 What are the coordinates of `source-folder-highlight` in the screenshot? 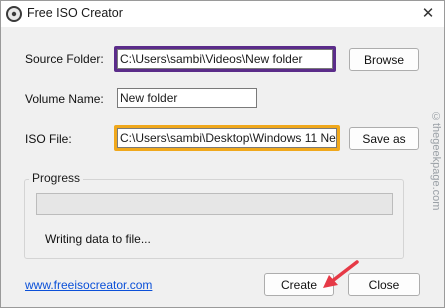 It's located at (225, 59).